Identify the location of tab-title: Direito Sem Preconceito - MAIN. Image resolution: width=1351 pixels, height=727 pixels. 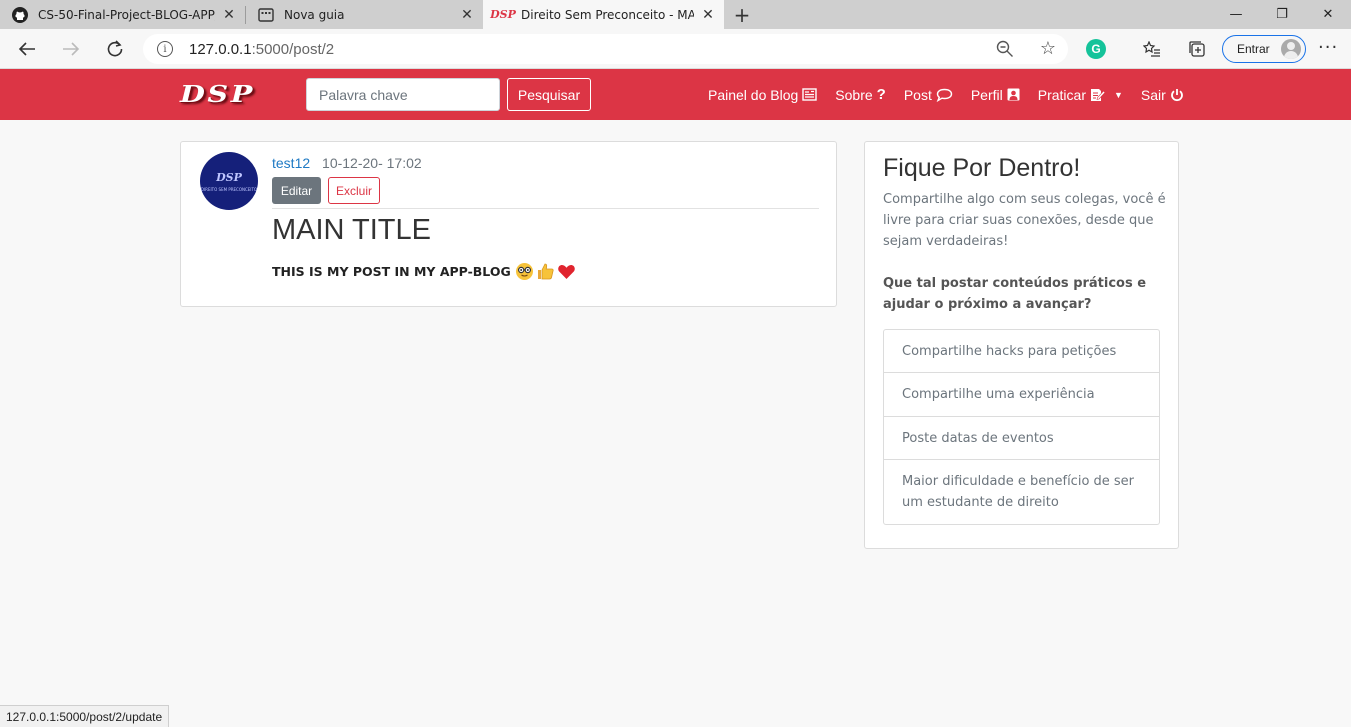
(607, 14).